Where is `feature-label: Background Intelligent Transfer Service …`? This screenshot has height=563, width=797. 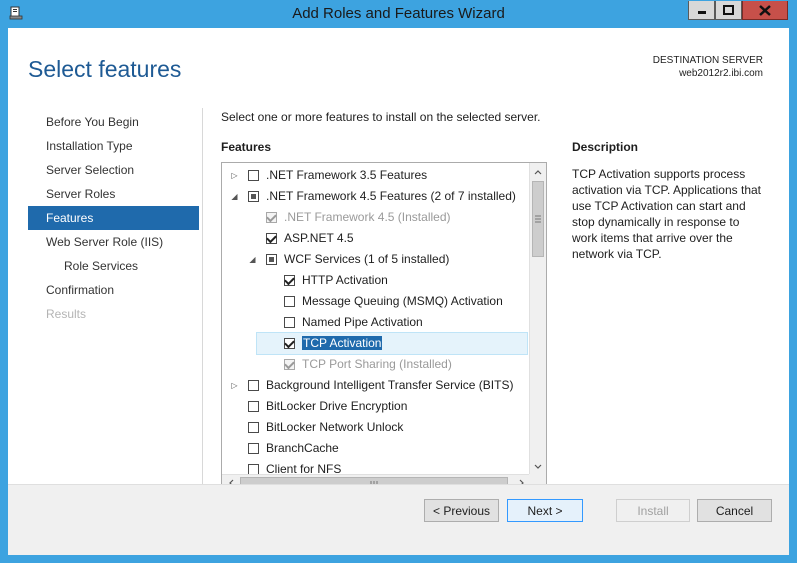
feature-label: Background Intelligent Transfer Service … is located at coordinates (389, 385).